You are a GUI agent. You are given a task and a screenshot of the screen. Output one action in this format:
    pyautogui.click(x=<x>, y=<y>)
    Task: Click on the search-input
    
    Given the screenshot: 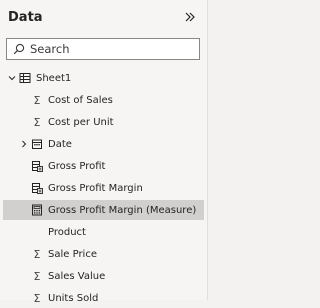 What is the action you would take?
    pyautogui.click(x=102, y=49)
    